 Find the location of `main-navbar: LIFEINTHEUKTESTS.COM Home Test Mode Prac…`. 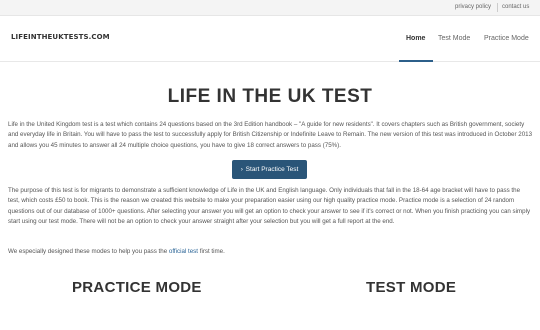

main-navbar: LIFEINTHEUKTESTS.COM Home Test Mode Prac… is located at coordinates (270, 39).